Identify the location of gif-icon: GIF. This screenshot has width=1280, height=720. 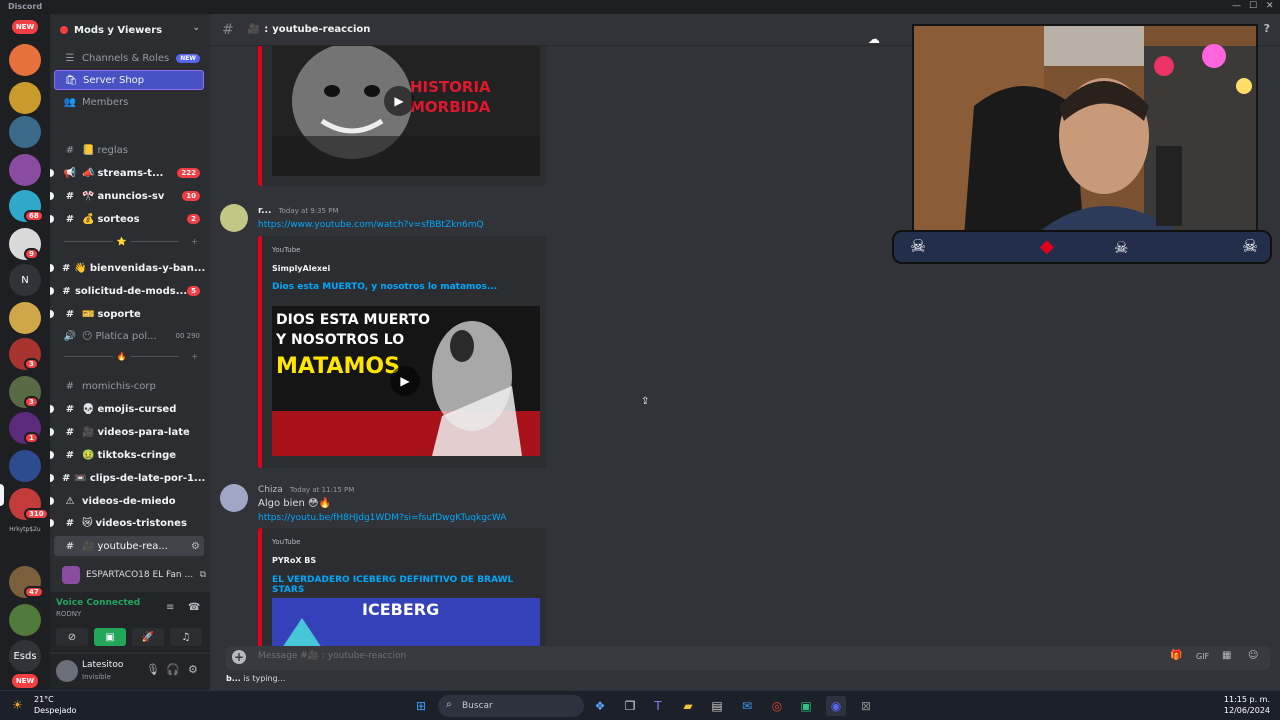
(1202, 656).